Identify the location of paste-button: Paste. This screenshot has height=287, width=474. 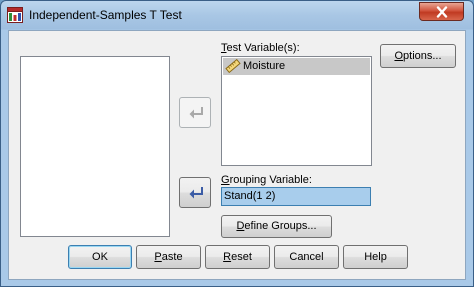
(168, 257).